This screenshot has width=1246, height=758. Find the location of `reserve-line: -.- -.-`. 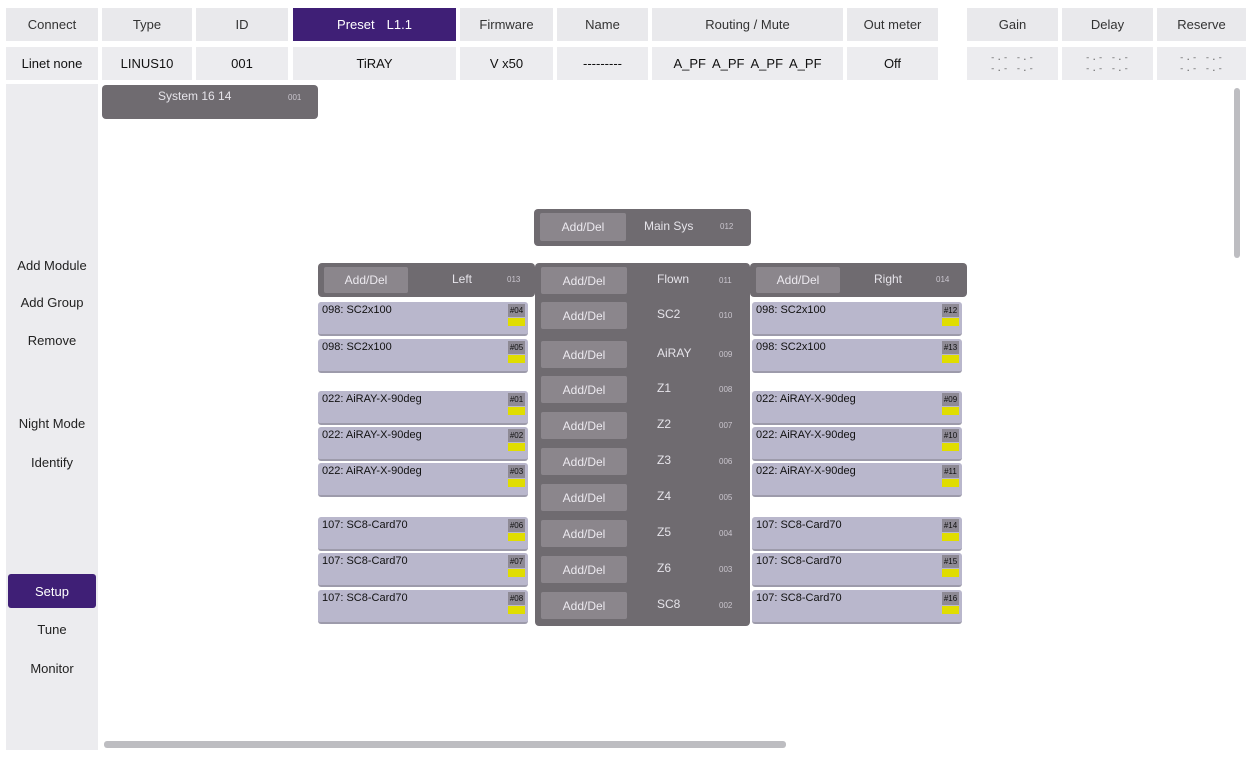

reserve-line: -.- -.- is located at coordinates (1201, 68).